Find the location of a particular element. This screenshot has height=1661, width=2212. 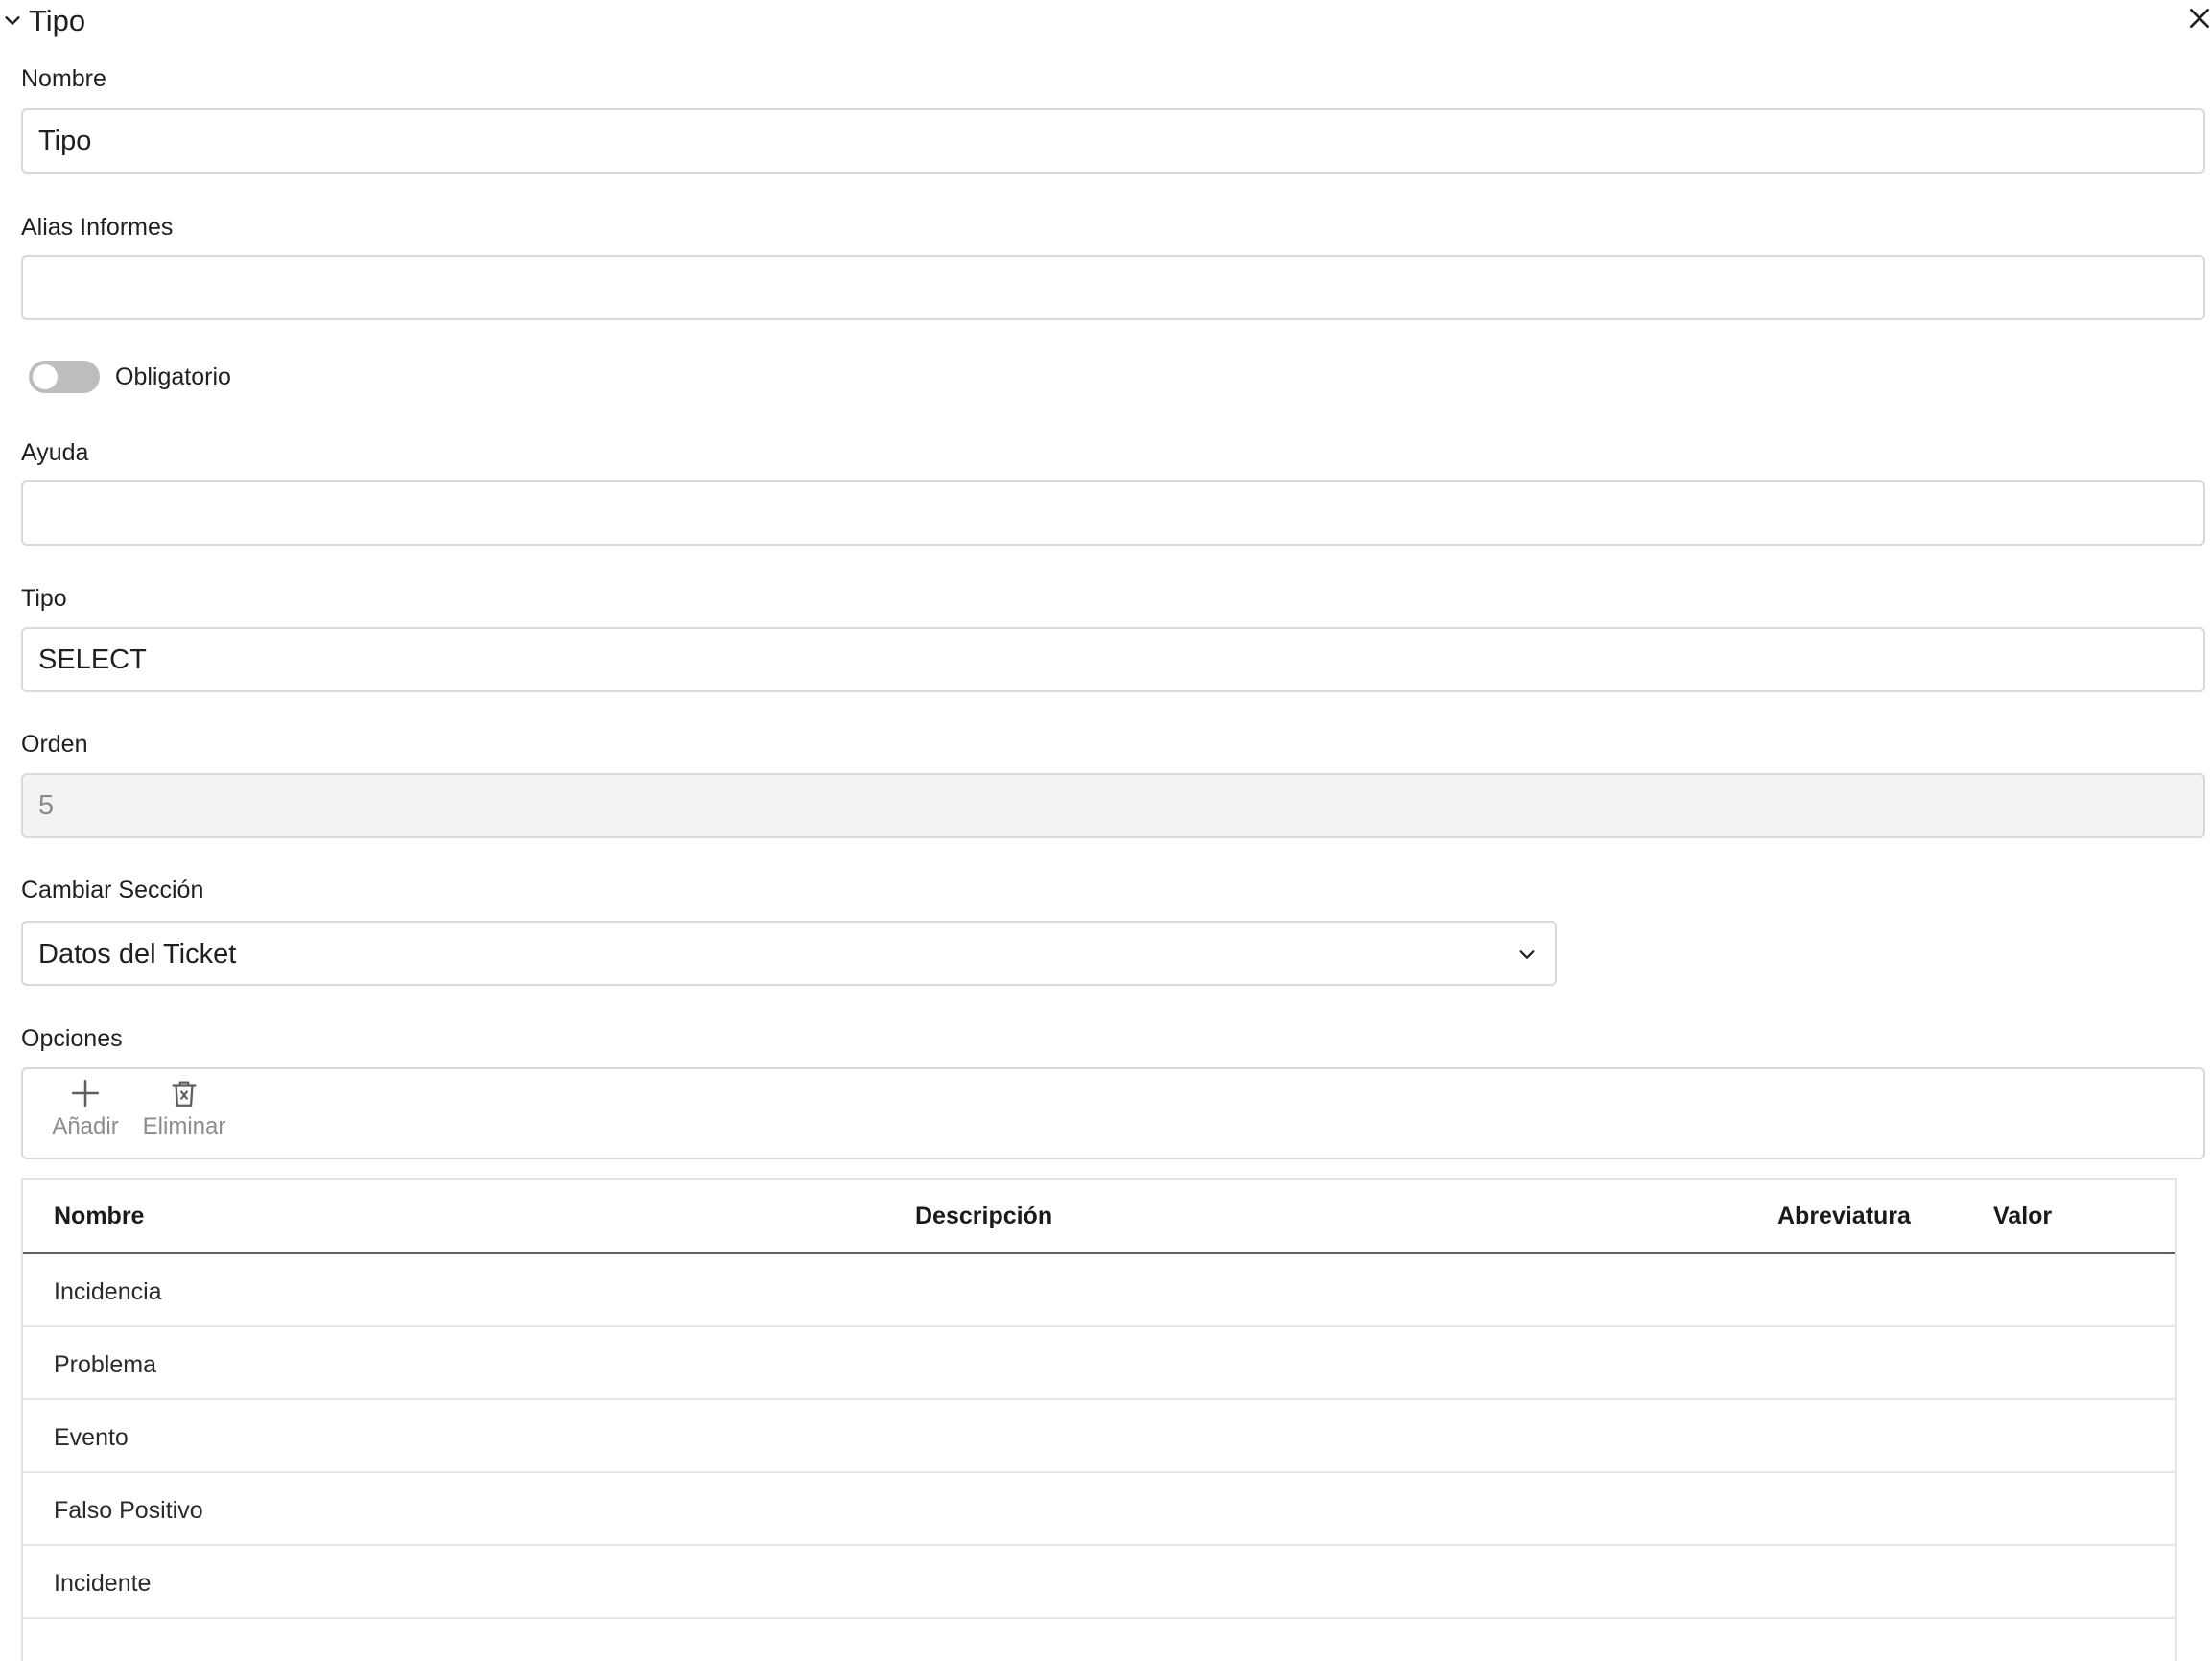

column-header-nombre: Nombre is located at coordinates (99, 1216).